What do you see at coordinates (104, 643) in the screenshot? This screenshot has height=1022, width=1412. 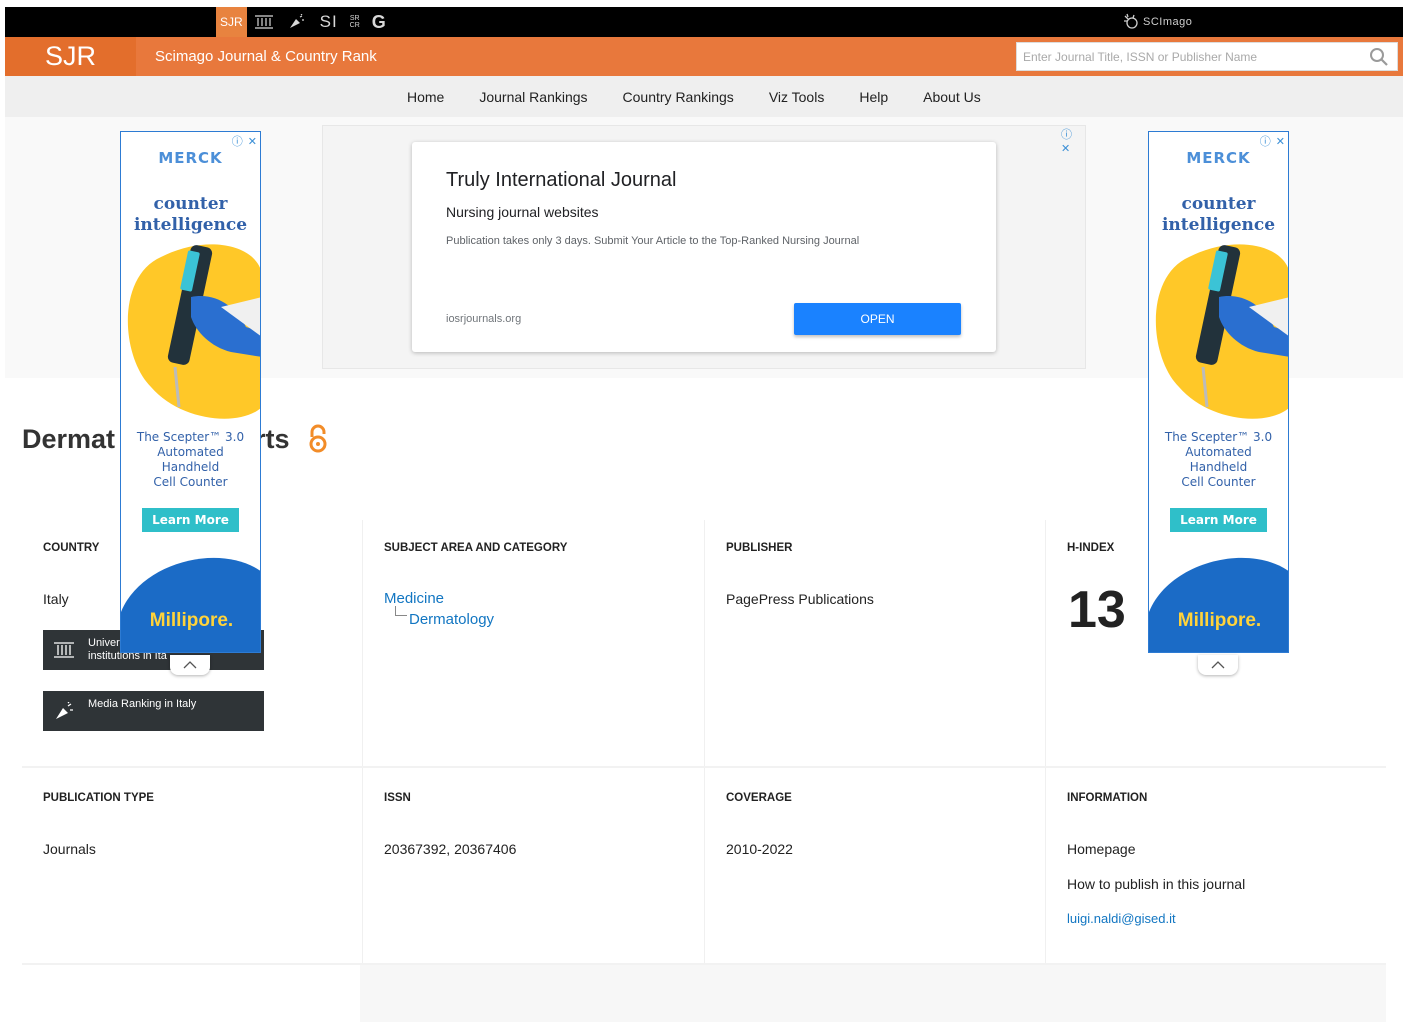 I see `university-button-line1: Univer` at bounding box center [104, 643].